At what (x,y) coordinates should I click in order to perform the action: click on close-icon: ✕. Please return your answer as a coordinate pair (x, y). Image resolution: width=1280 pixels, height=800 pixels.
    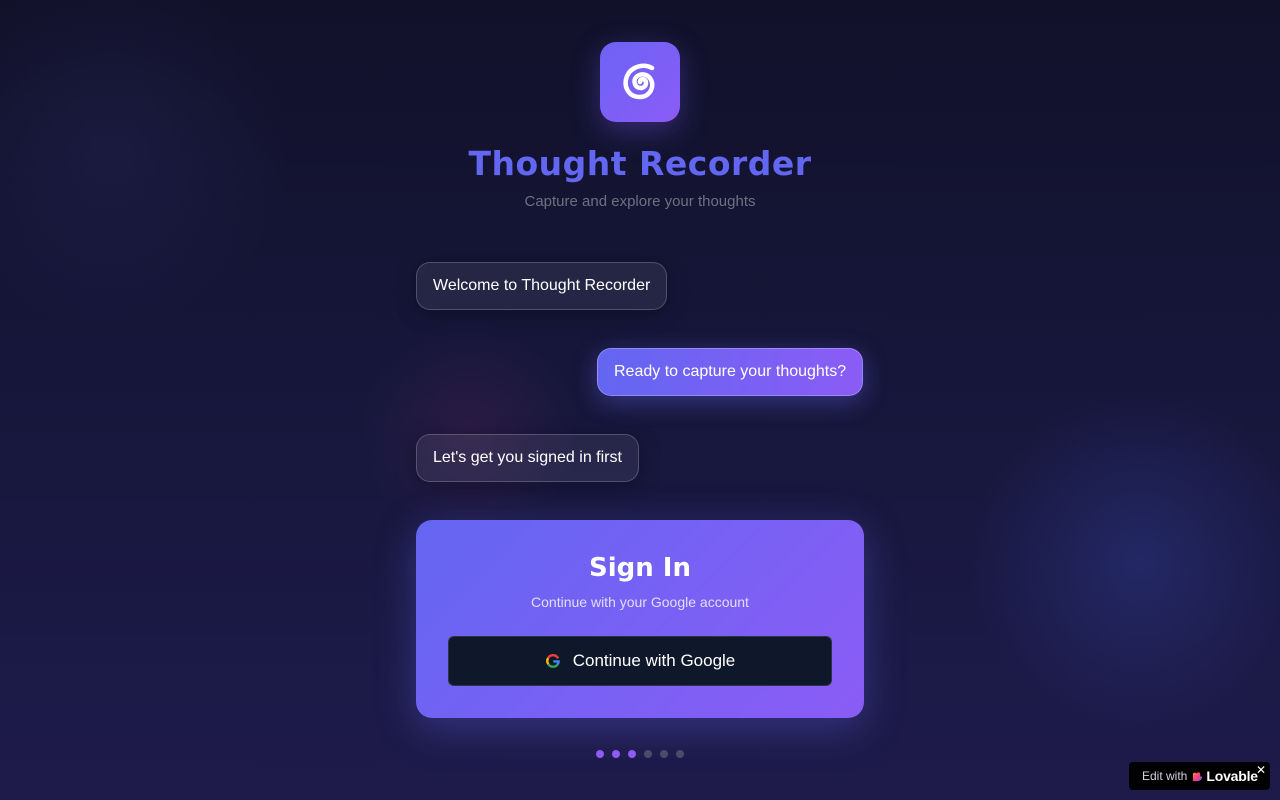
    Looking at the image, I should click on (1261, 770).